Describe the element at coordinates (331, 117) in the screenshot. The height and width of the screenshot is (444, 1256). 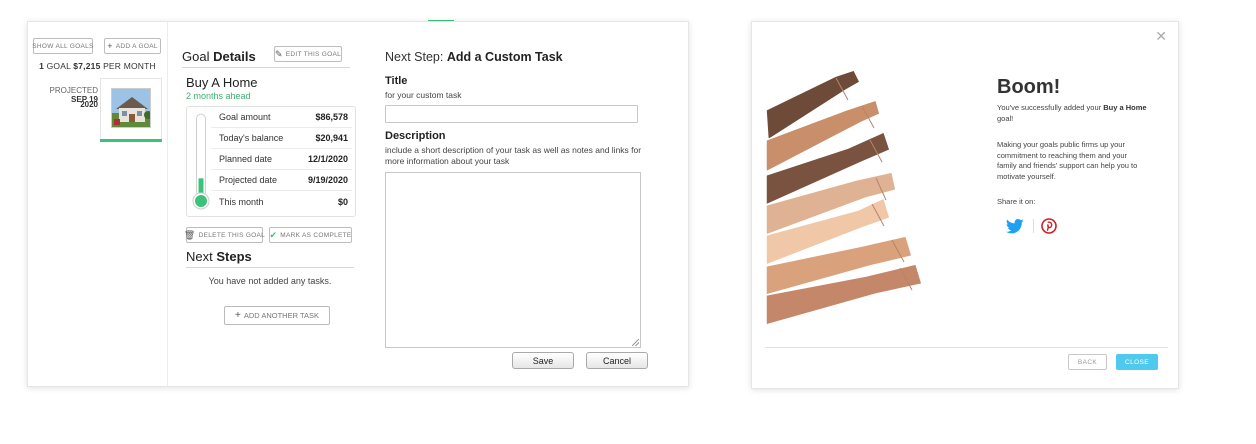
I see `stat-value: $86,578` at that location.